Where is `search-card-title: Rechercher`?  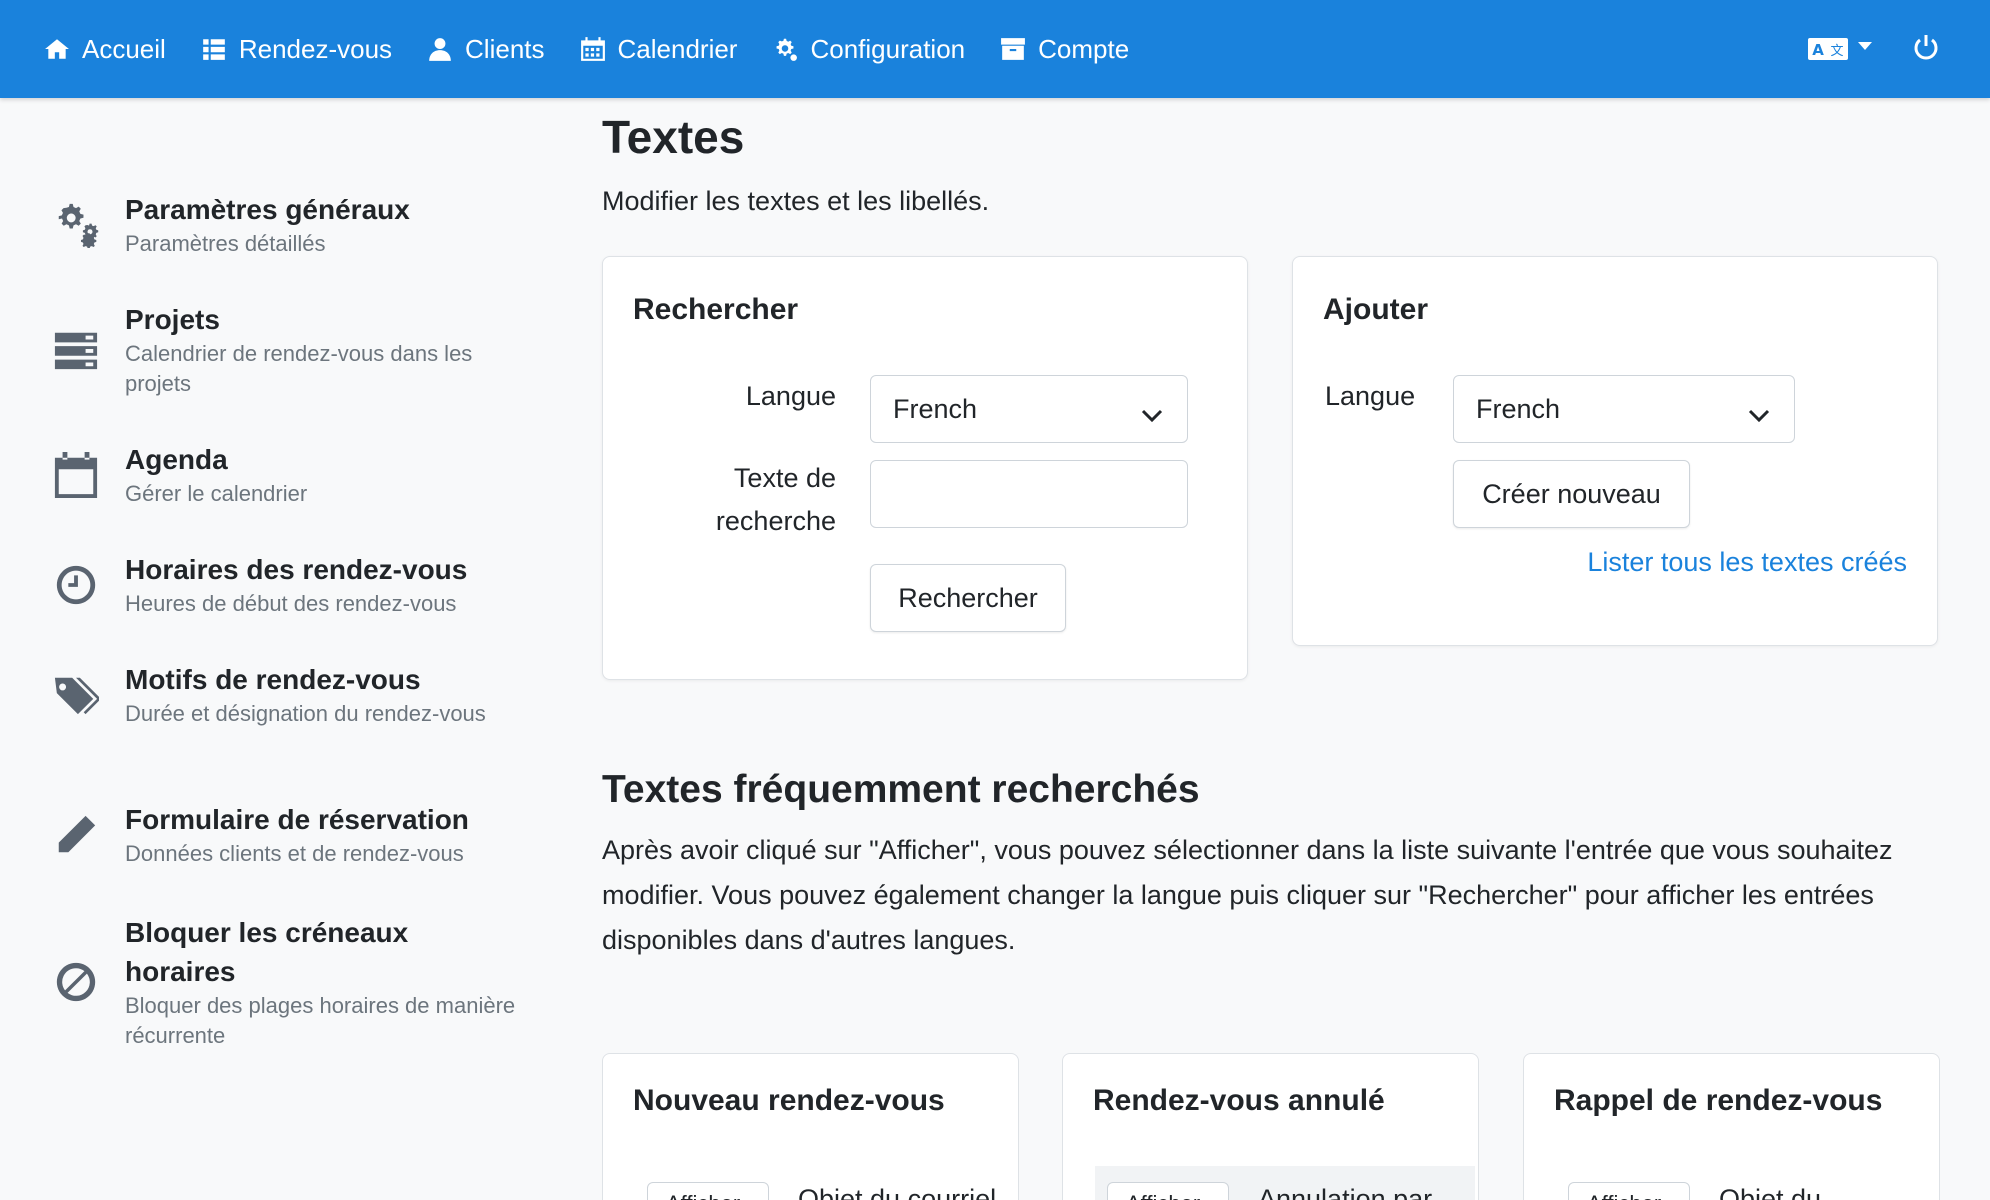 search-card-title: Rechercher is located at coordinates (716, 309).